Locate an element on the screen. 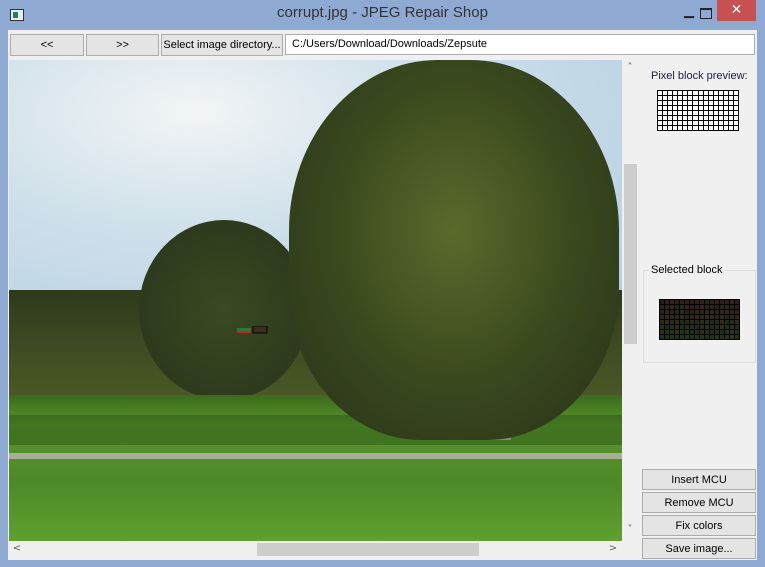 This screenshot has height=567, width=765. vertical-scrollbar: ˄ ˅ is located at coordinates (630, 300).